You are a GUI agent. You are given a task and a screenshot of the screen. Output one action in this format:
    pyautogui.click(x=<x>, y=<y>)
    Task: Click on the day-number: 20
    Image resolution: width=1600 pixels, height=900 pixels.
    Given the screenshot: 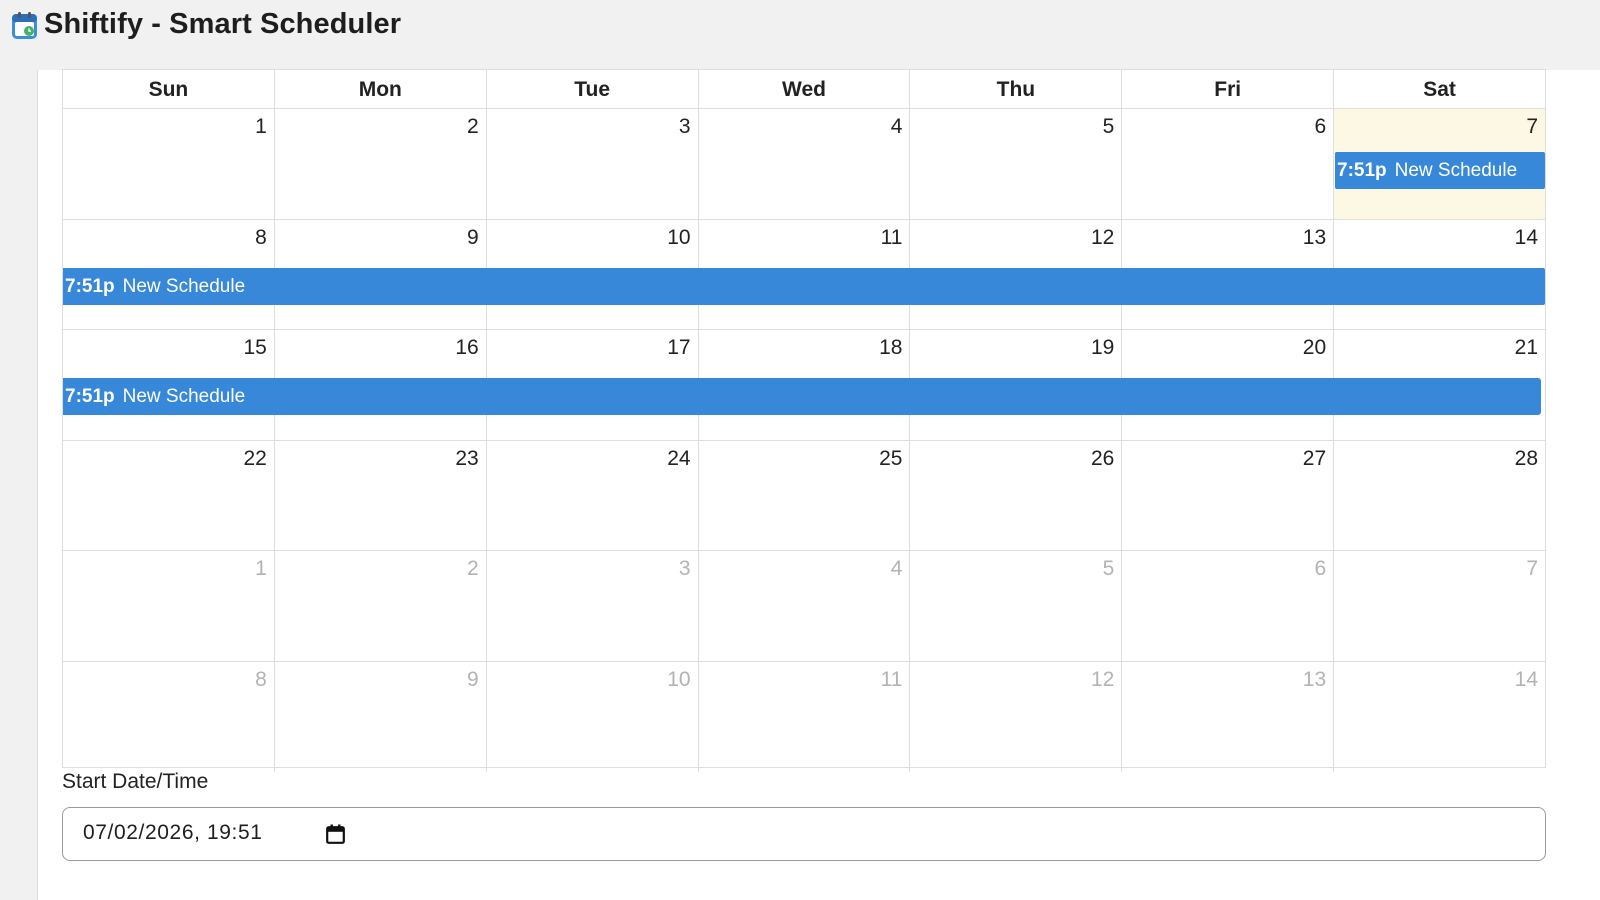 What is the action you would take?
    pyautogui.click(x=1314, y=348)
    